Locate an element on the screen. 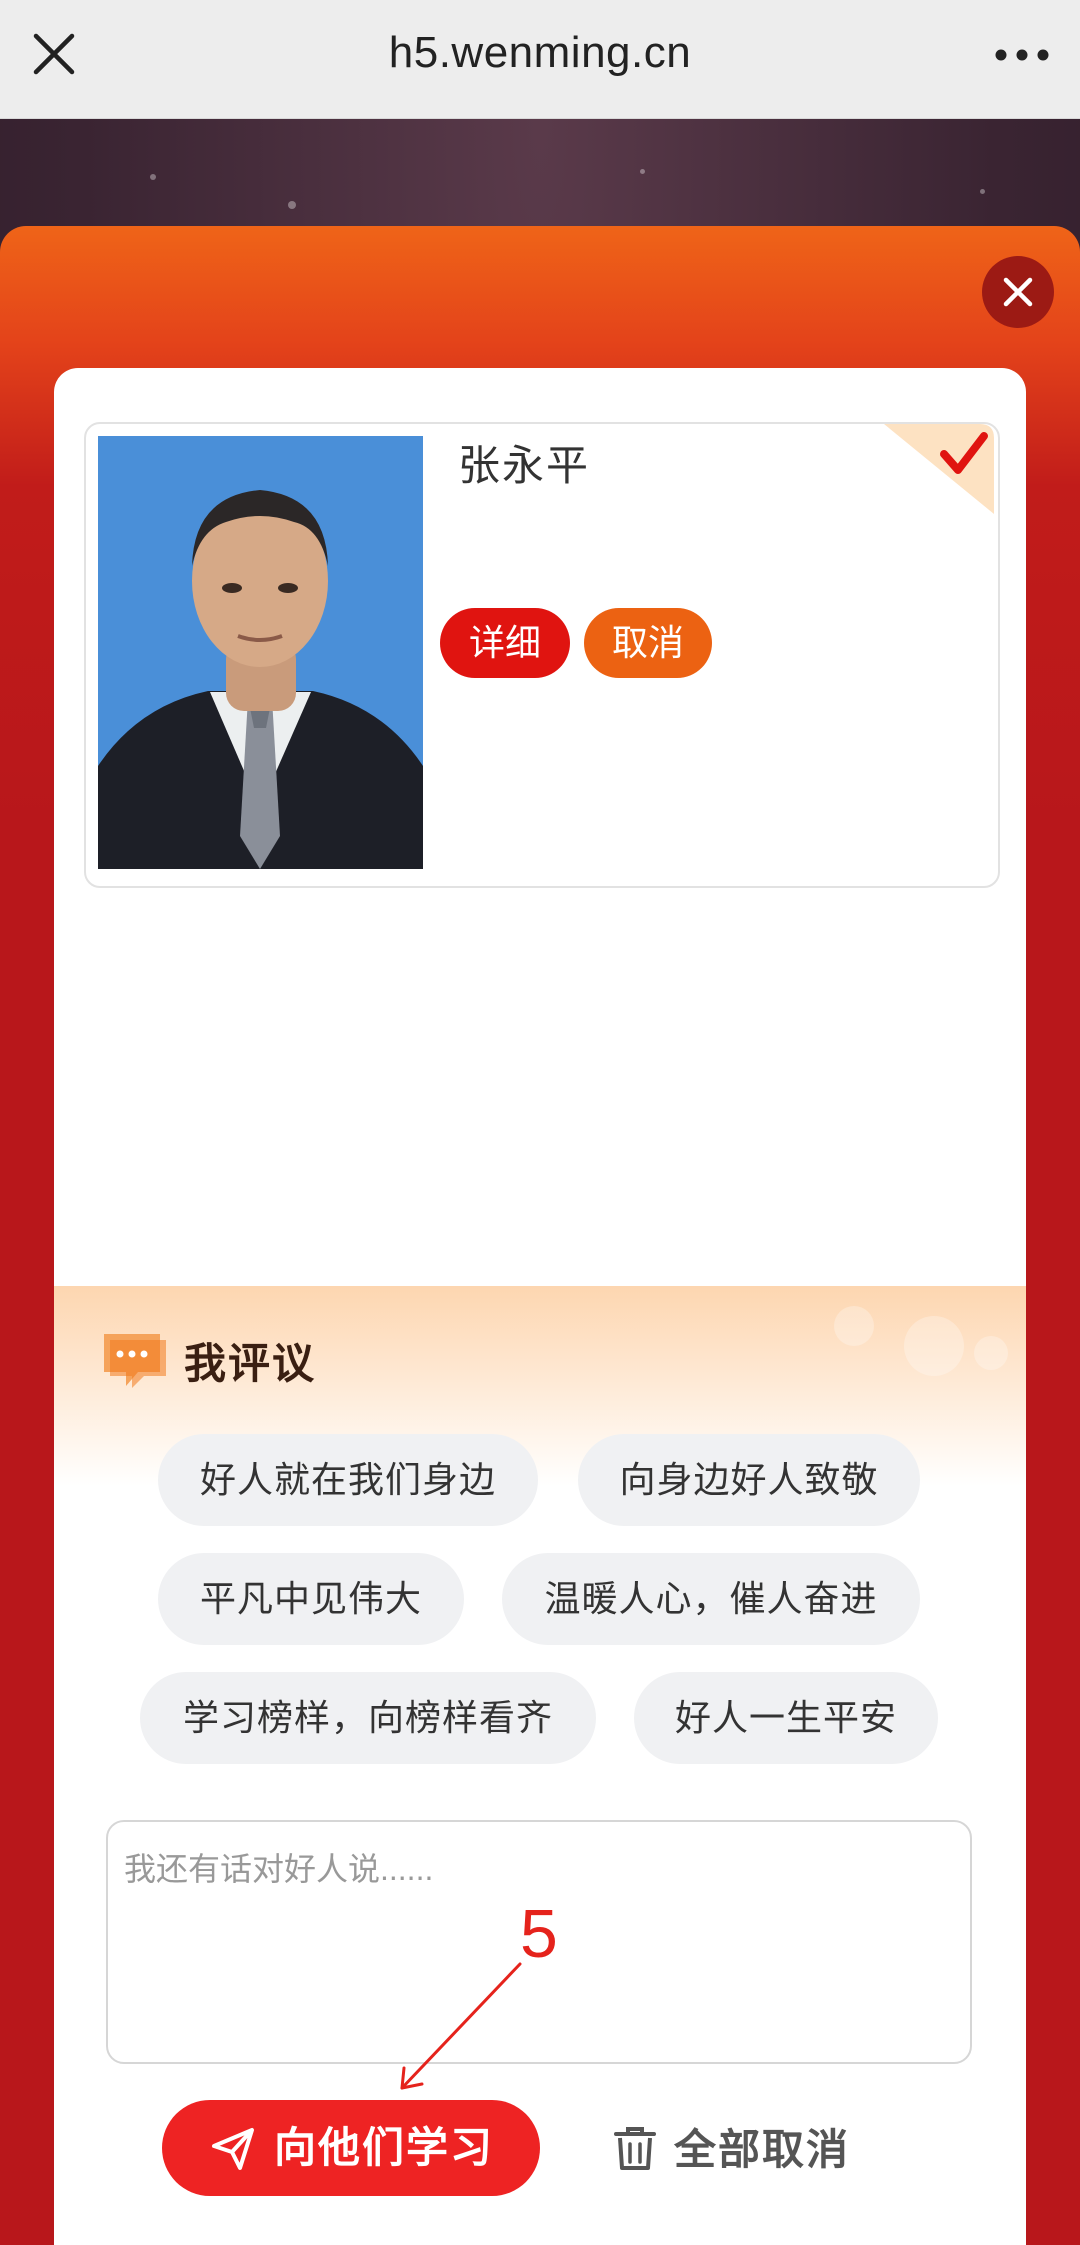  comment-chip: 温暖人心，催人奋进 is located at coordinates (711, 1599).